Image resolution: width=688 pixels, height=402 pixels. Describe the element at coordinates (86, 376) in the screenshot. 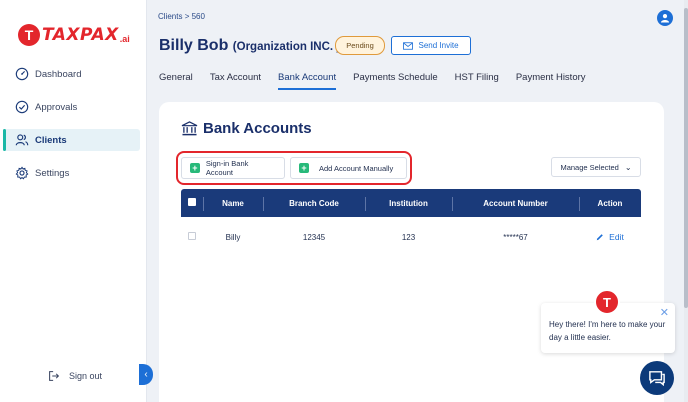

I see `sign-out-label: Sign out` at that location.